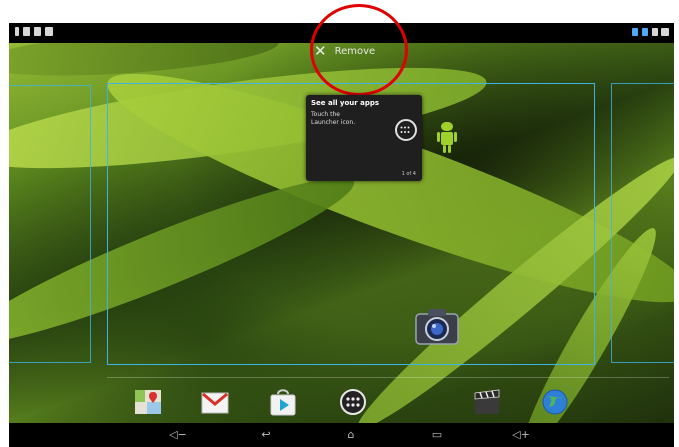 The width and height of the screenshot is (679, 447). Describe the element at coordinates (351, 435) in the screenshot. I see `home-icon: ⌂` at that location.